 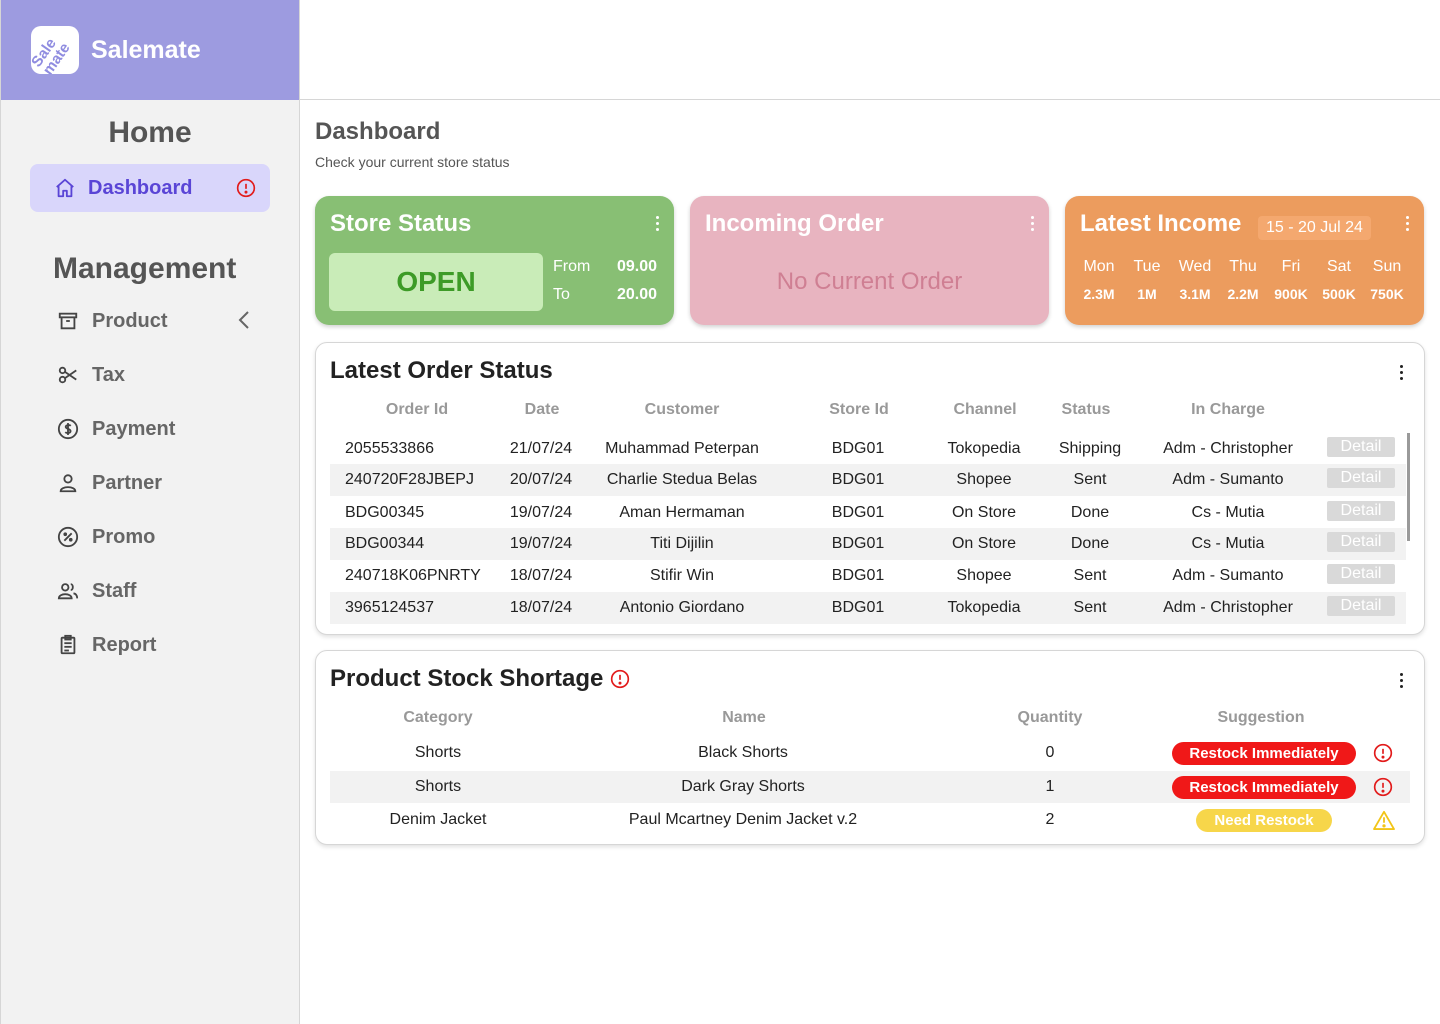 What do you see at coordinates (605, 286) in the screenshot?
I see `store-hours: From 09.00 To 20.00` at bounding box center [605, 286].